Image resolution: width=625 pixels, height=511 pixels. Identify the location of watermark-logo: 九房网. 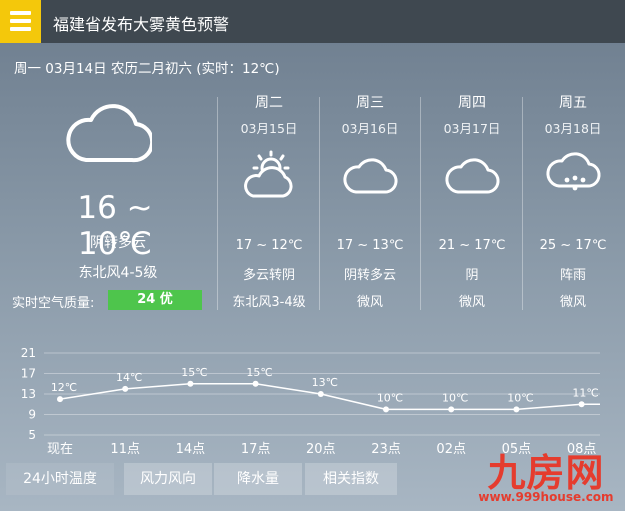
(546, 473).